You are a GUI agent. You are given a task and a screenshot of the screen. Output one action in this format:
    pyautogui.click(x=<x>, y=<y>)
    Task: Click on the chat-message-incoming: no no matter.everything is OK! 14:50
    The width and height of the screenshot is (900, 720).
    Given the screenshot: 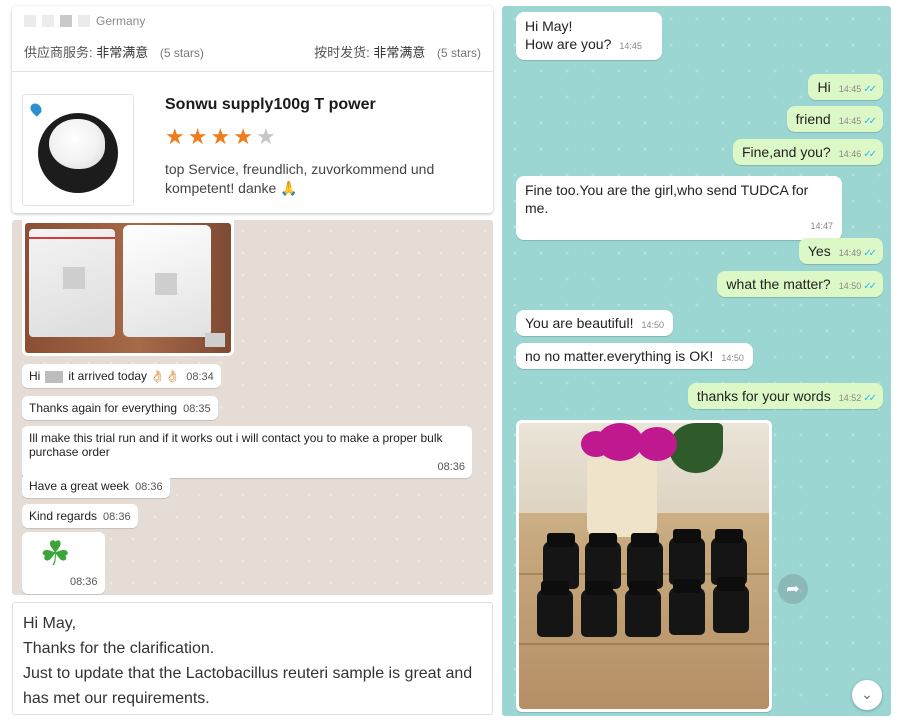 What is the action you would take?
    pyautogui.click(x=634, y=356)
    